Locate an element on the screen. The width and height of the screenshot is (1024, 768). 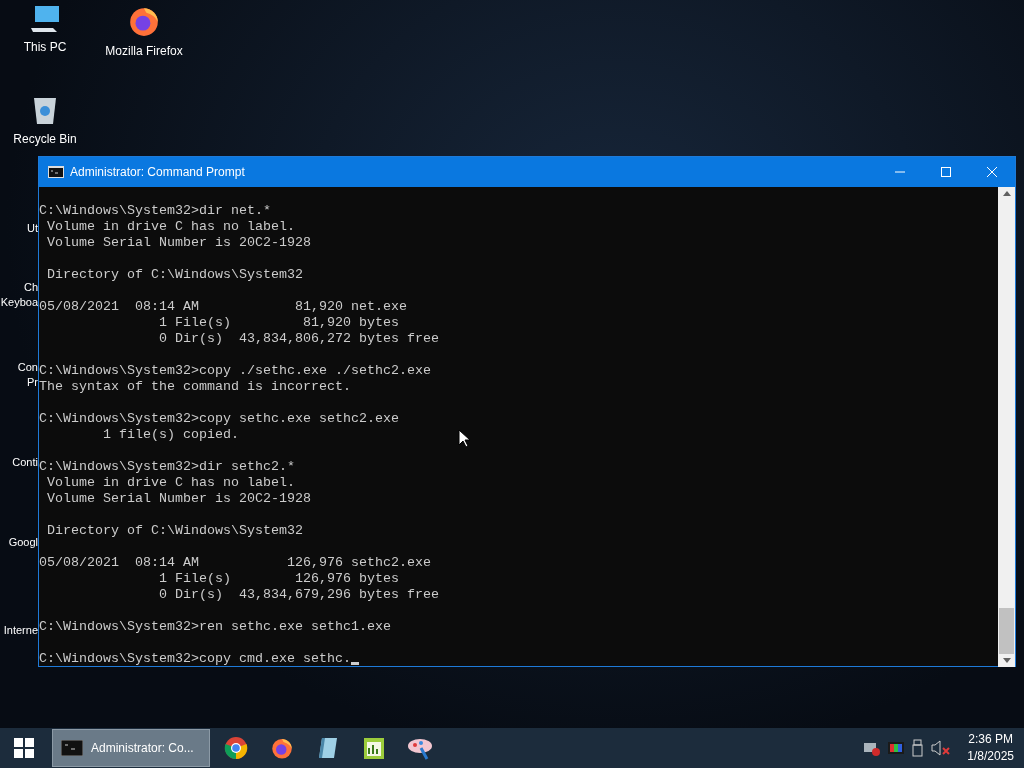
console-line: 0 Dir(s) 43,834,806,272 bytes free is located at coordinates (298, 339).